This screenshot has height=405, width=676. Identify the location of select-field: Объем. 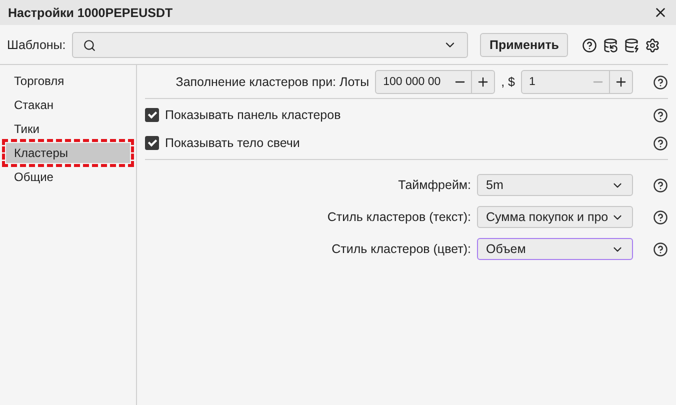
(555, 249).